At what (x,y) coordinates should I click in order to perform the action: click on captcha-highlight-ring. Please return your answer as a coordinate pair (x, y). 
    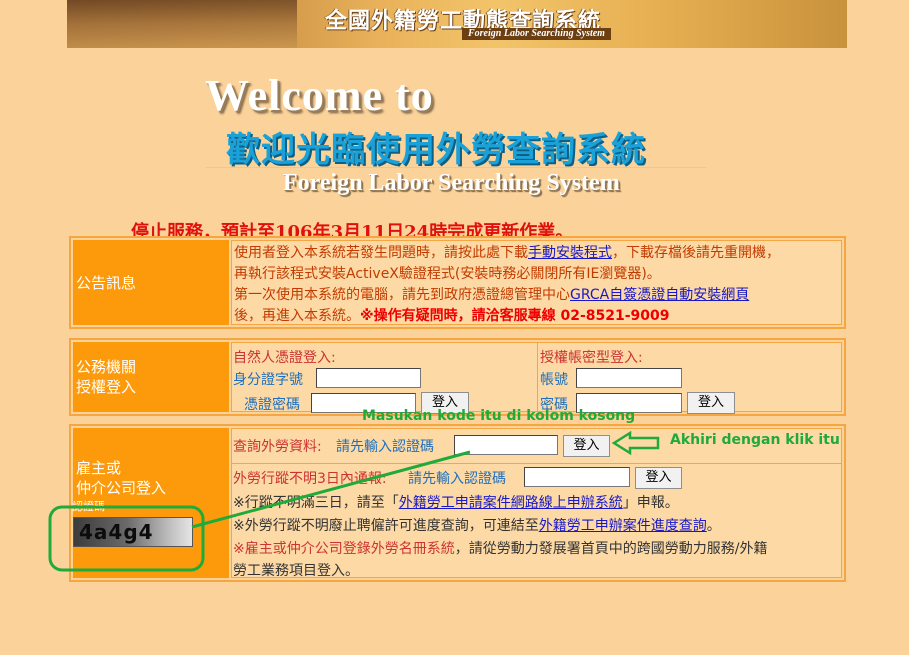
    Looking at the image, I should click on (126, 538).